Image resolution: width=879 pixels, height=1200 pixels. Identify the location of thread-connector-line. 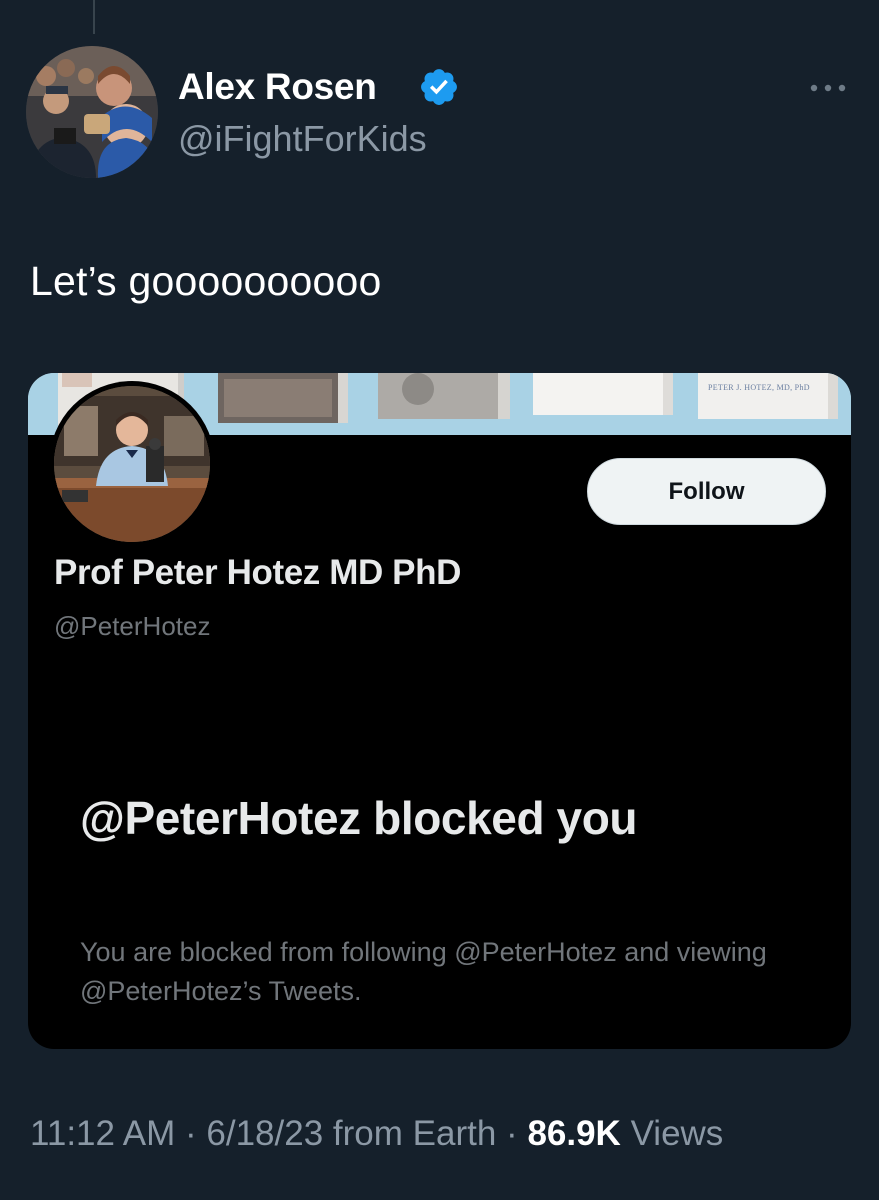
(94, 17).